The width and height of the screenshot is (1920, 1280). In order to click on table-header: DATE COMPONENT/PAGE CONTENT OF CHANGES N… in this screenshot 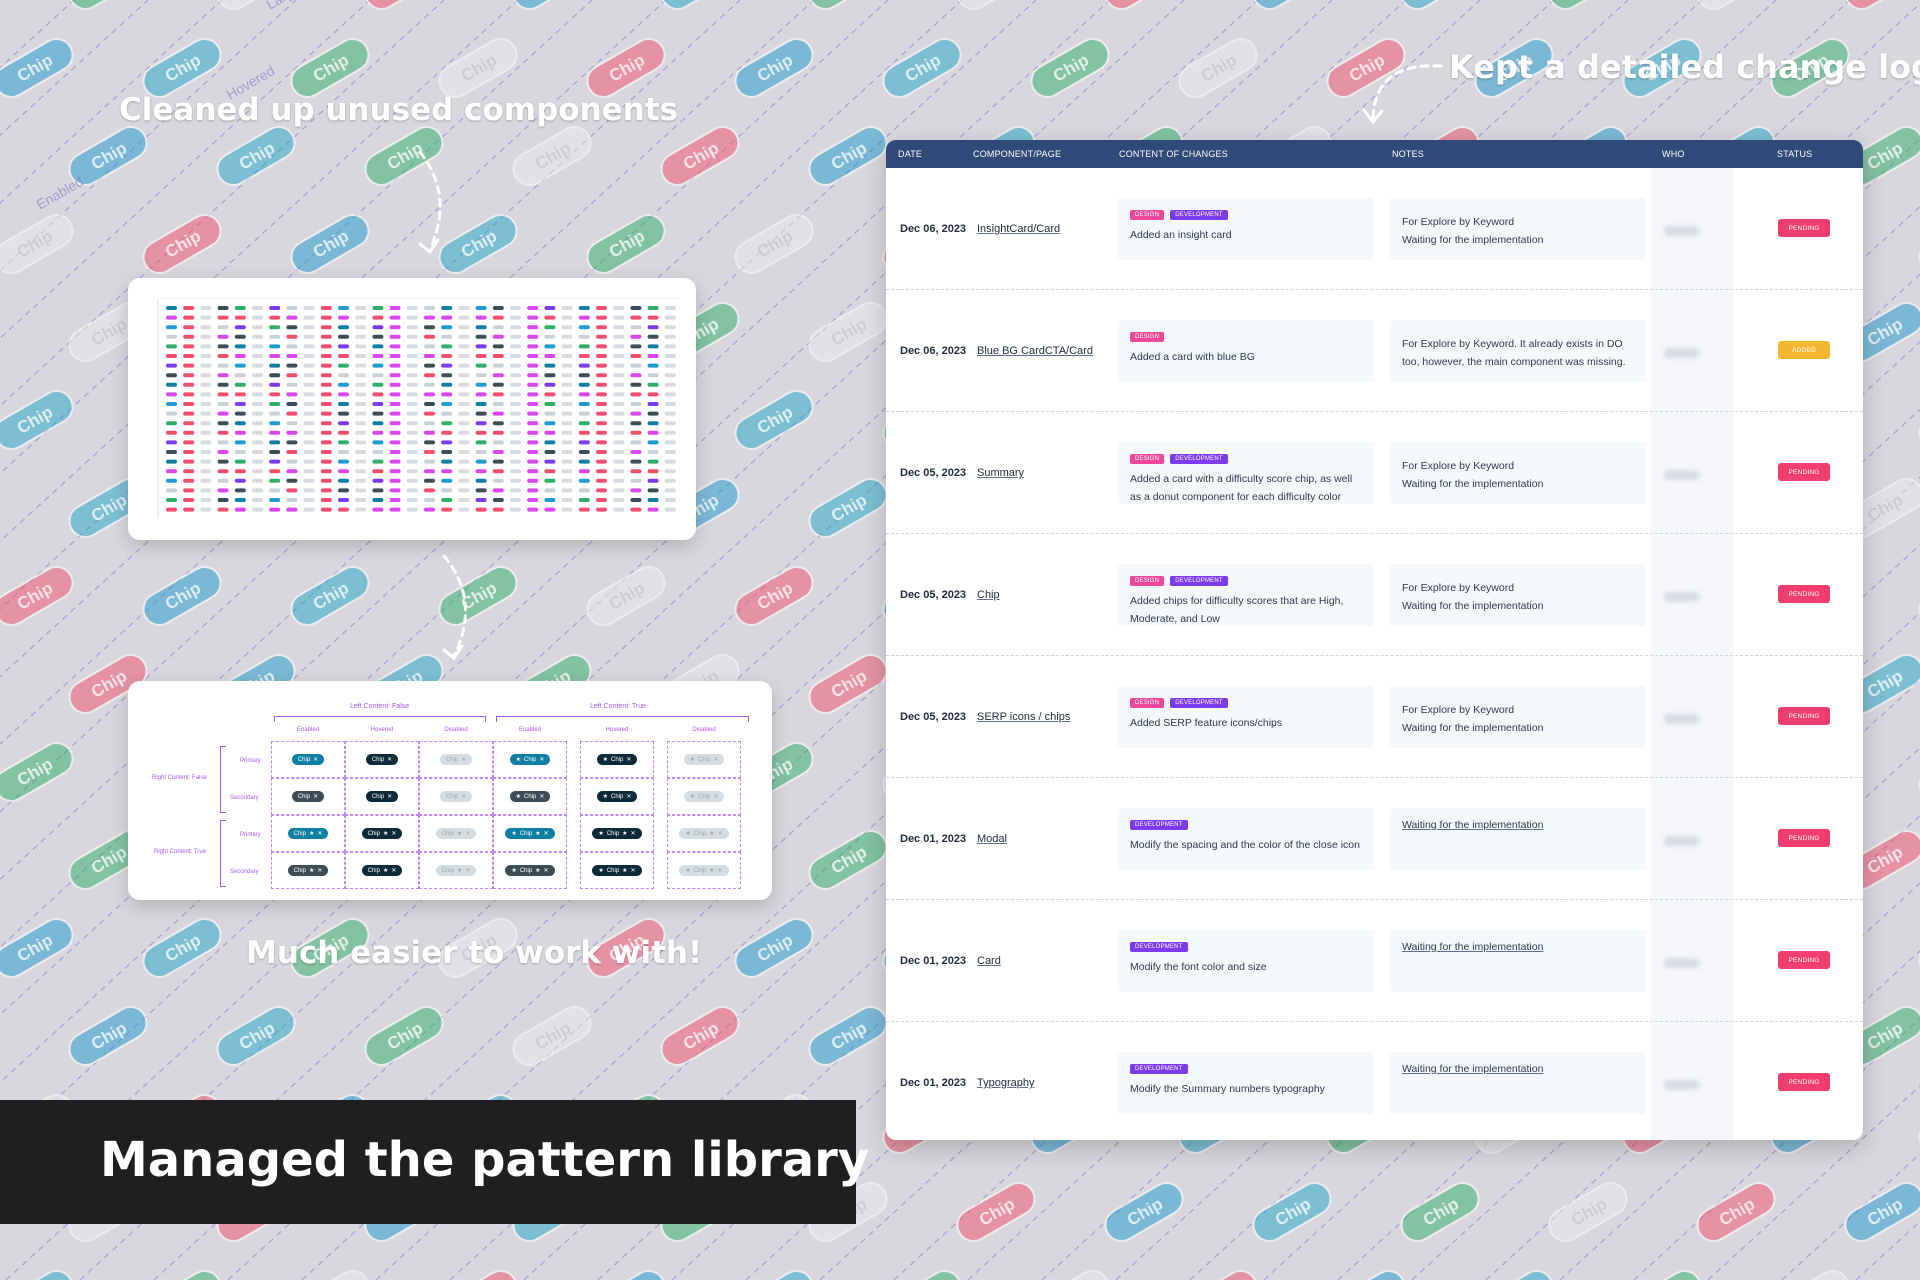, I will do `click(1374, 154)`.